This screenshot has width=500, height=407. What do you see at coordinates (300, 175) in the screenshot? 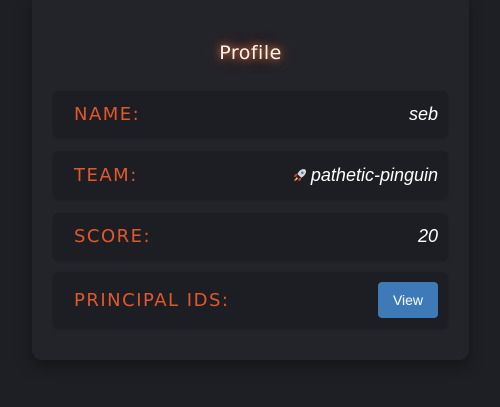
I see `rocket-icon` at bounding box center [300, 175].